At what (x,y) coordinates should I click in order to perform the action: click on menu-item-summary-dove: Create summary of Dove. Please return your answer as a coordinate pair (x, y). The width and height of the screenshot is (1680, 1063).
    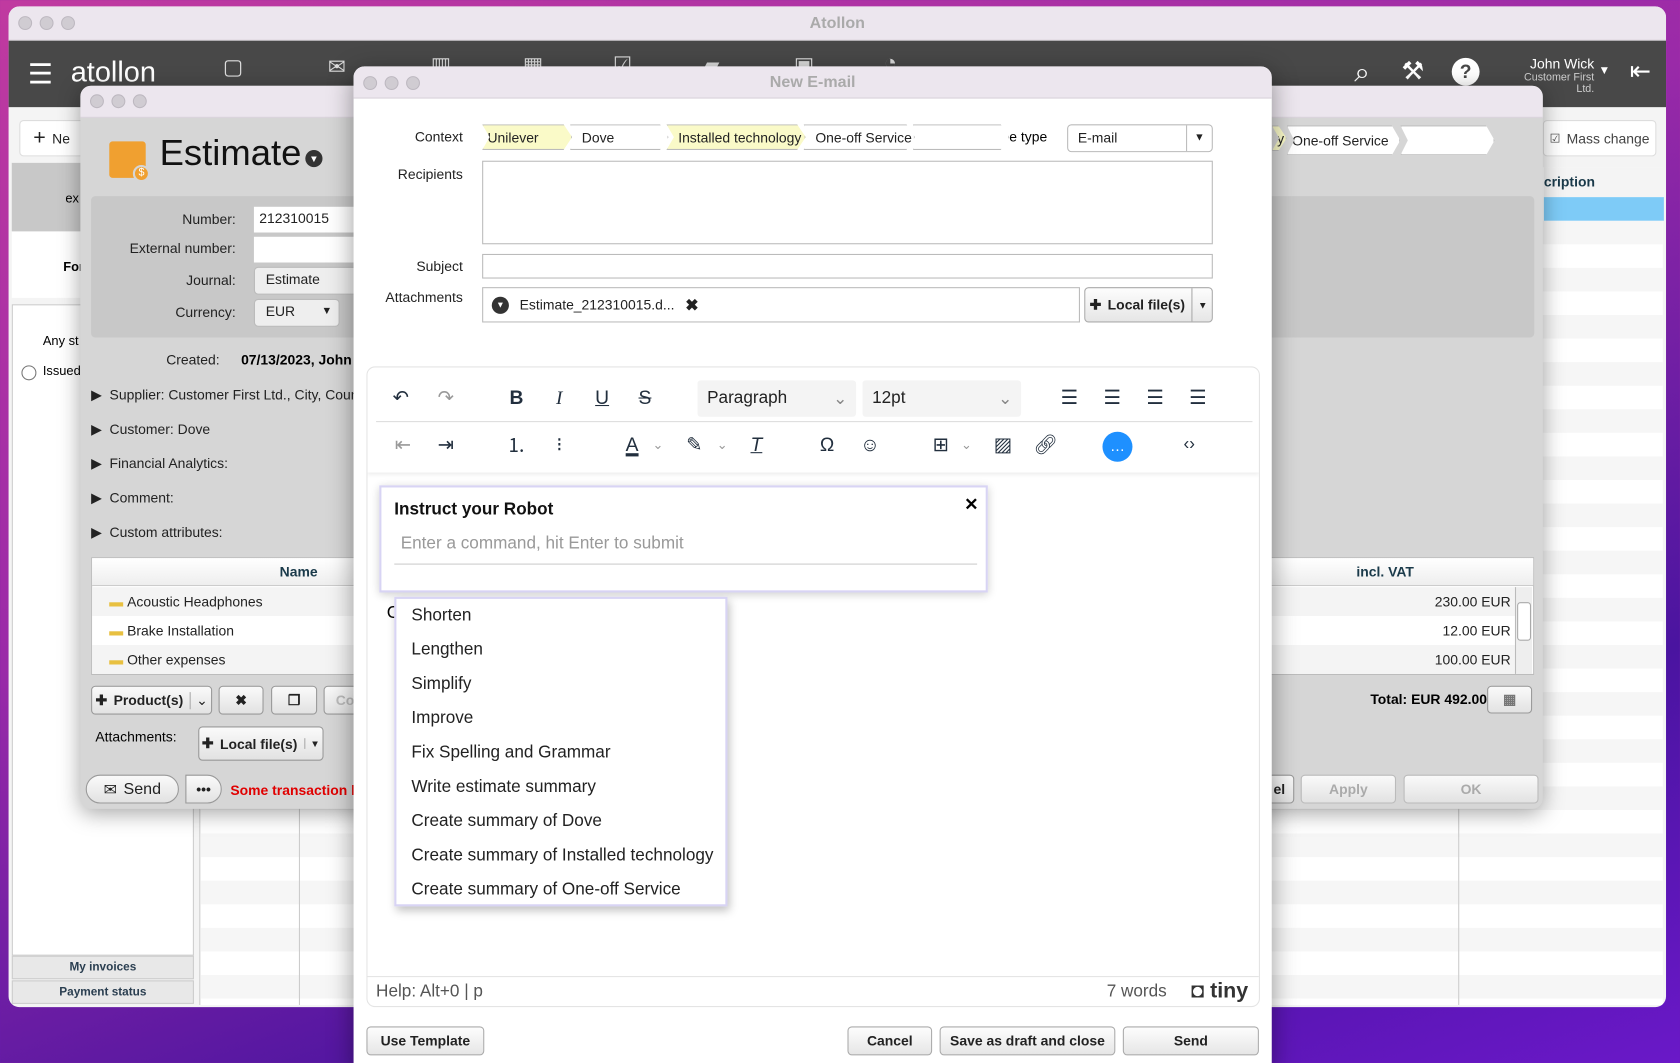
    Looking at the image, I should click on (560, 822).